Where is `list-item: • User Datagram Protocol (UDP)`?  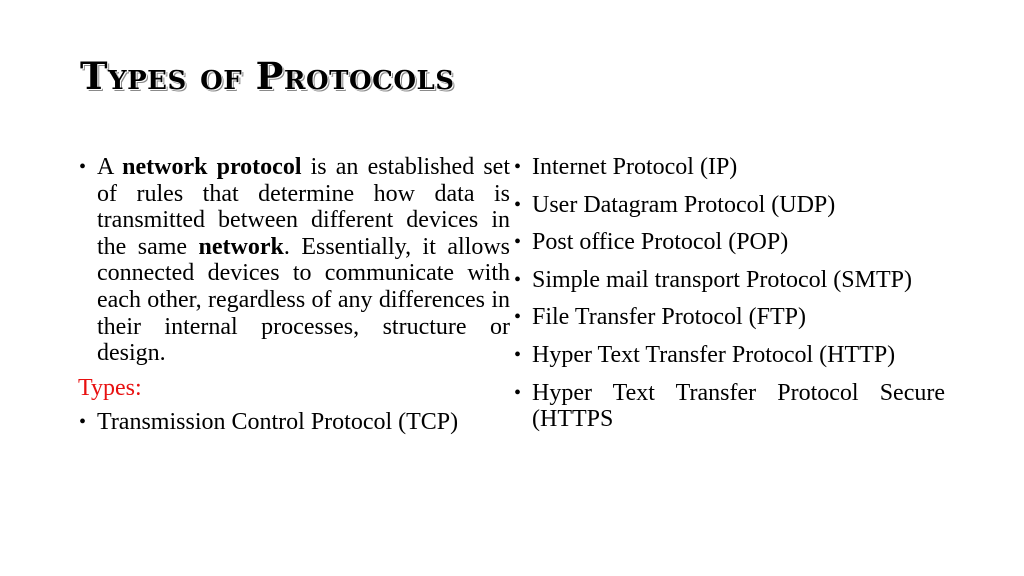
list-item: • User Datagram Protocol (UDP) is located at coordinates (728, 205).